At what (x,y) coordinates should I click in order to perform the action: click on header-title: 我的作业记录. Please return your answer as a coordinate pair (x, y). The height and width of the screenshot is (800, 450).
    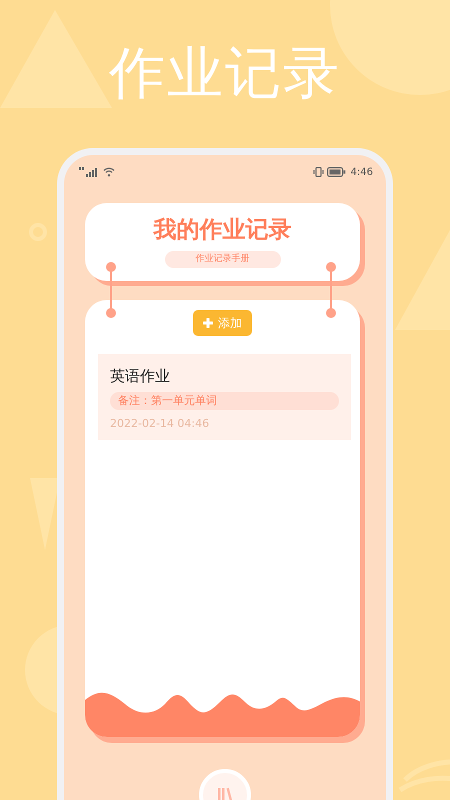
    Looking at the image, I should click on (223, 230).